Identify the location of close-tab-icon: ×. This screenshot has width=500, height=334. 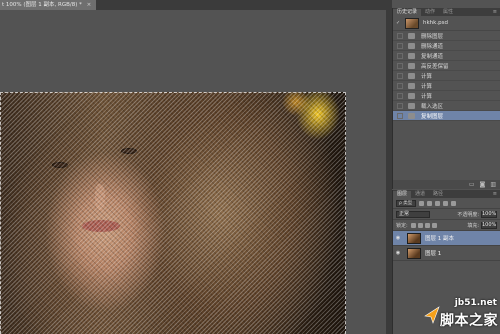
(89, 5).